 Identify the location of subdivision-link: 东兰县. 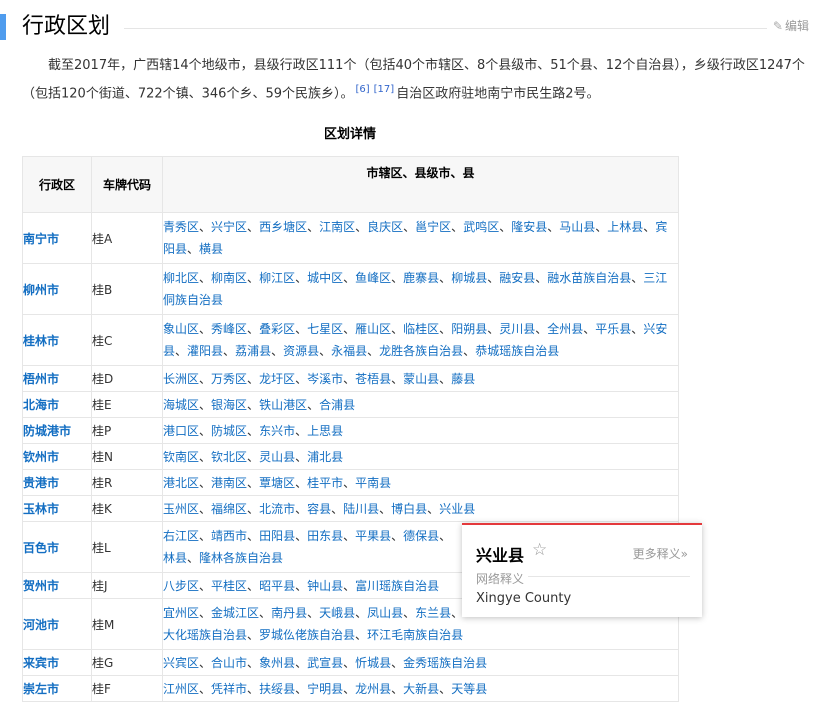
(433, 613).